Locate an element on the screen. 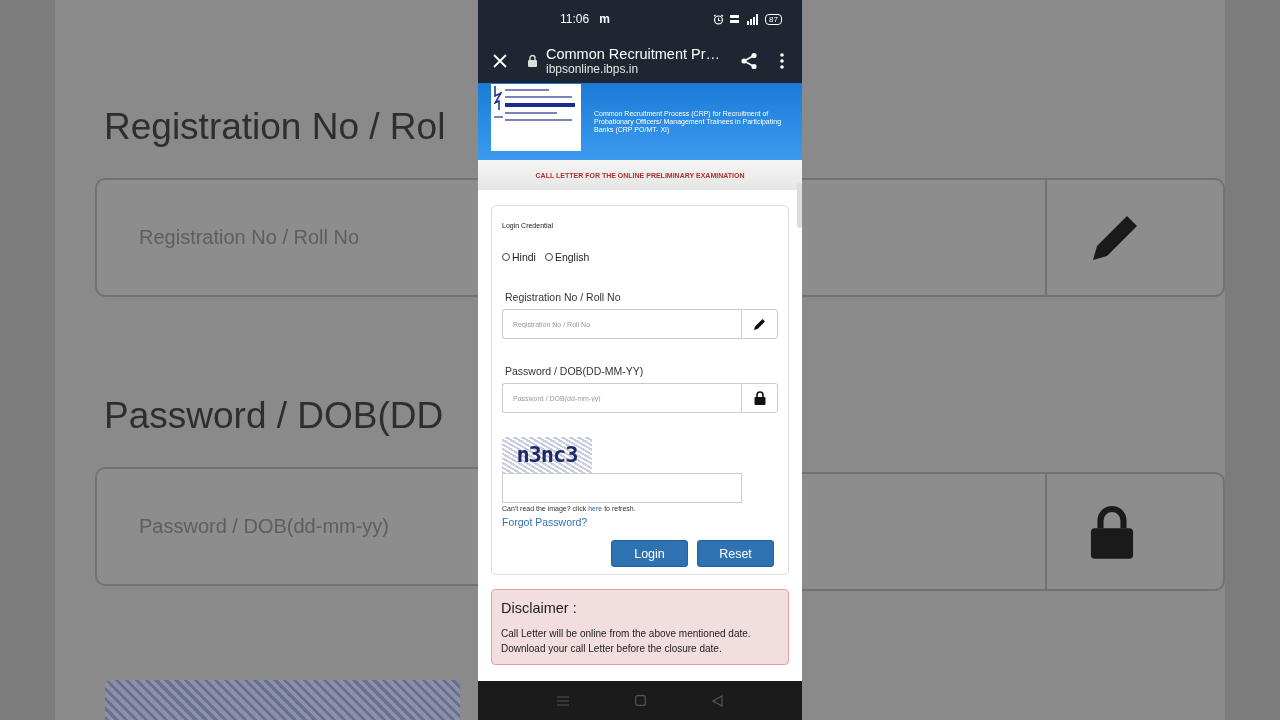 The image size is (1280, 720). captcha-image: n3nc3 is located at coordinates (547, 455).